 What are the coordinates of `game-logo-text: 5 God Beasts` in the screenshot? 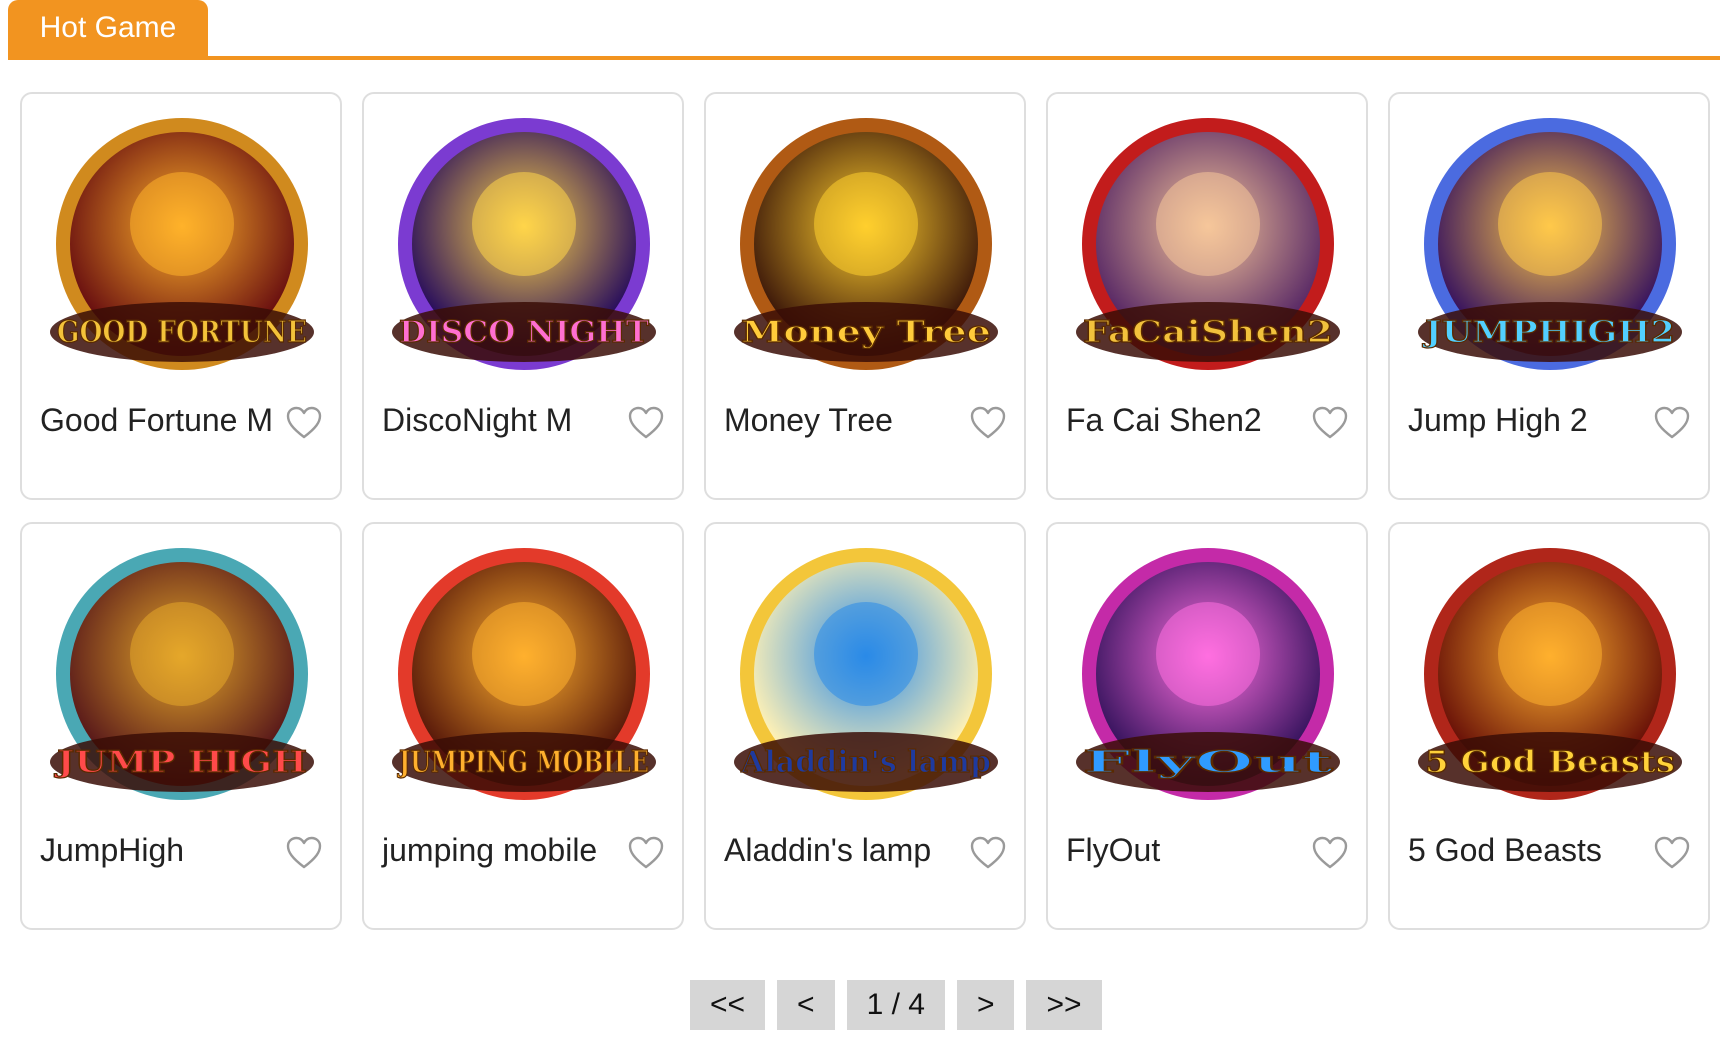 It's located at (1550, 762).